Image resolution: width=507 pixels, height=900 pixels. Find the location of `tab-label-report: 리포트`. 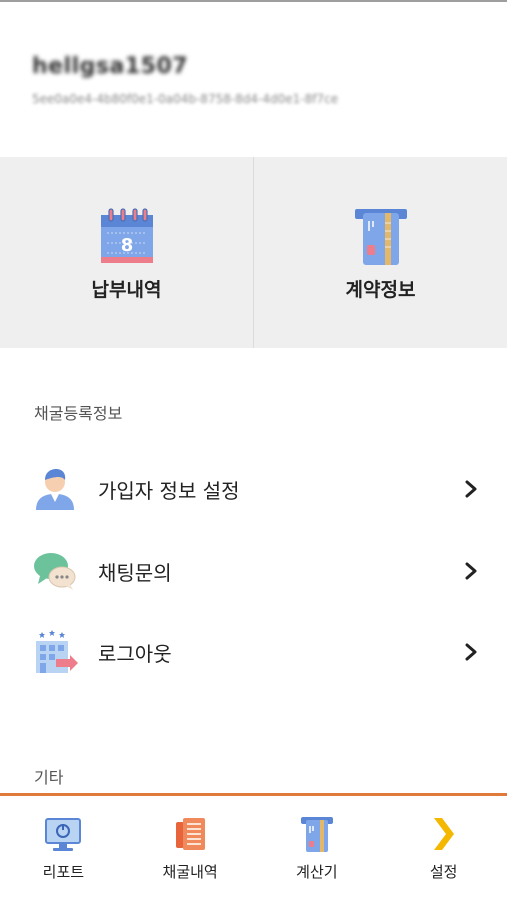

tab-label-report: 리포트 is located at coordinates (63, 872).